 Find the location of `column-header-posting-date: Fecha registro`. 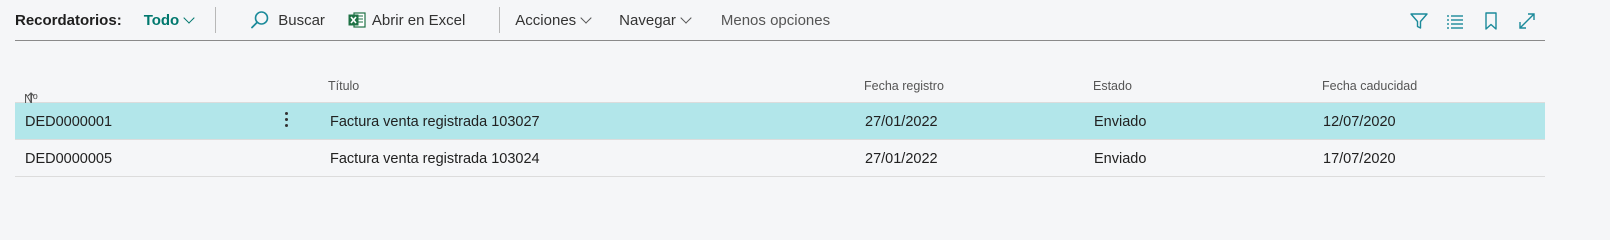

column-header-posting-date: Fecha registro is located at coordinates (904, 86).